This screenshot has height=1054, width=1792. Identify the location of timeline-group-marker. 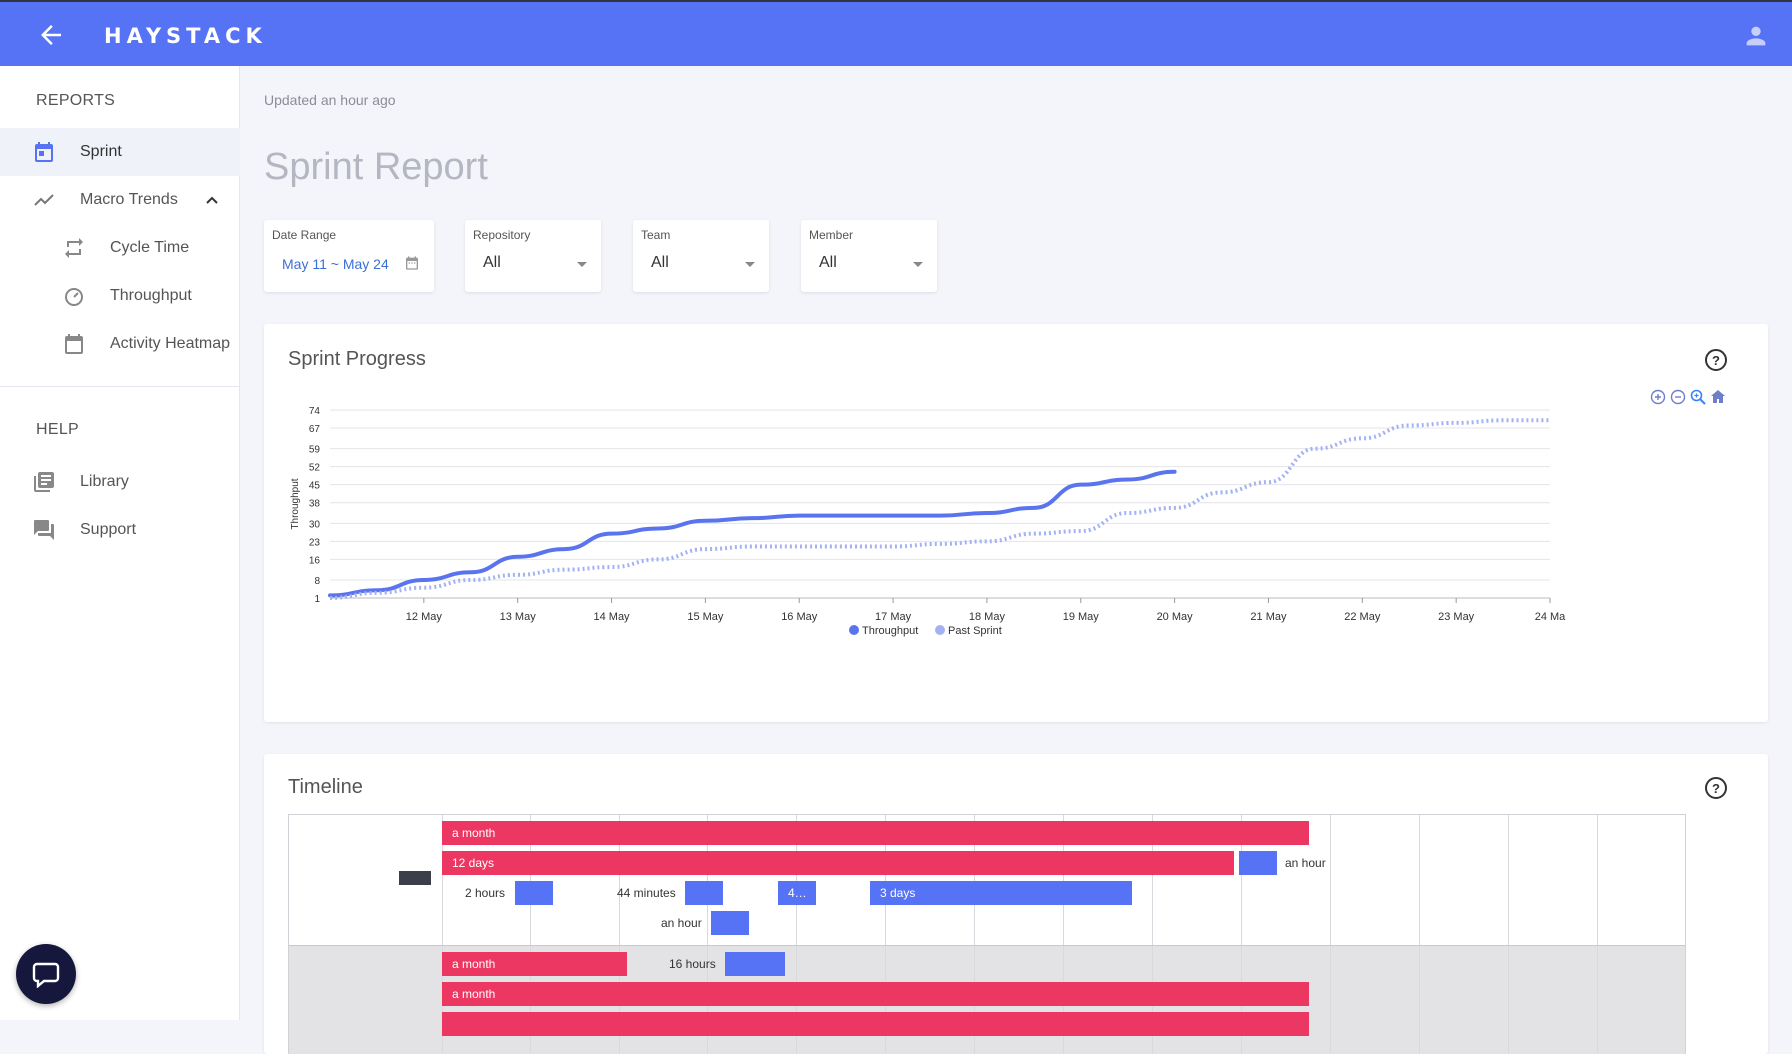
(415, 878).